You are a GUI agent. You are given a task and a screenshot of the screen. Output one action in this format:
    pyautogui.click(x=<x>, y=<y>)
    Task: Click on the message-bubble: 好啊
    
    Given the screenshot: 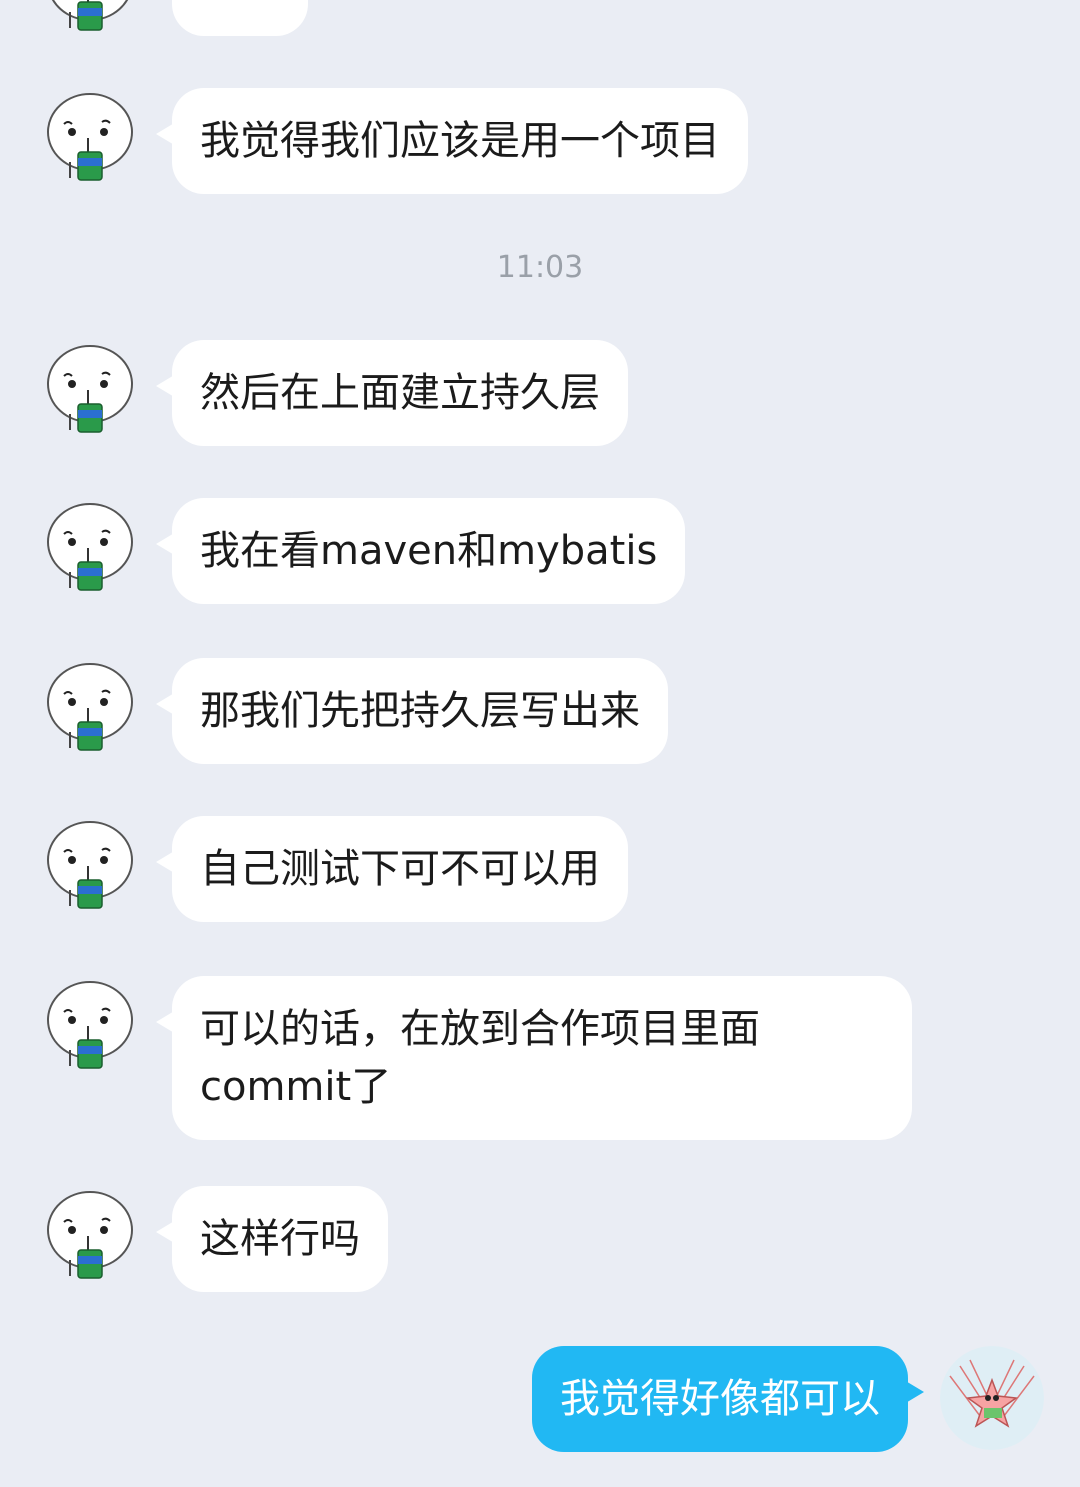 What is the action you would take?
    pyautogui.click(x=240, y=18)
    